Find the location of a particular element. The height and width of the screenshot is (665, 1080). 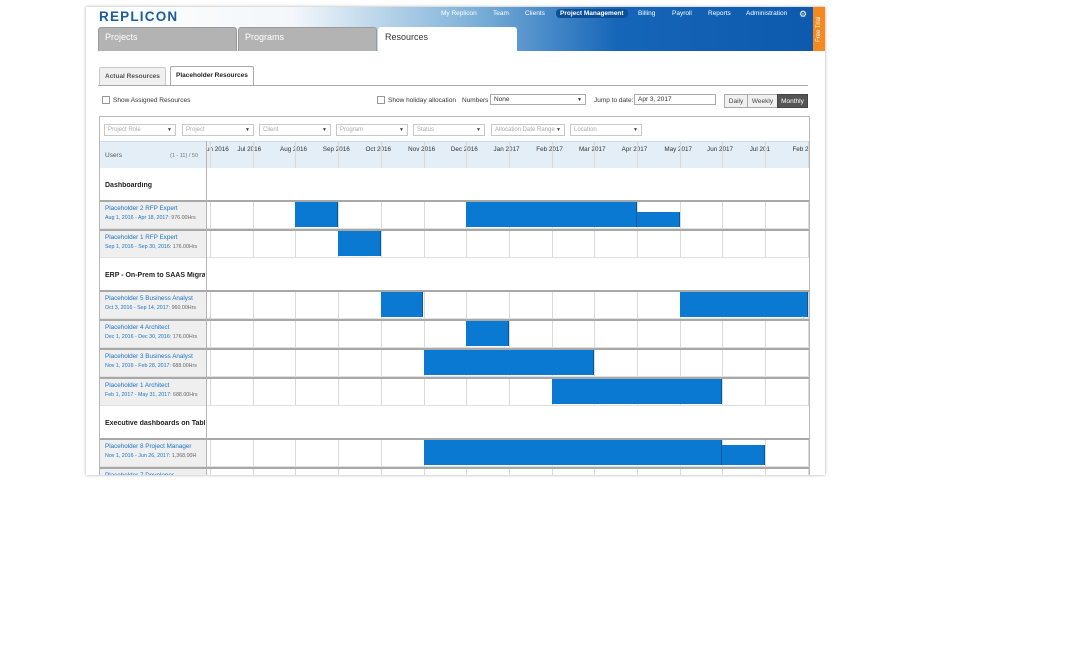

resource-name-link: Placeholder 1 Architect is located at coordinates (137, 385).